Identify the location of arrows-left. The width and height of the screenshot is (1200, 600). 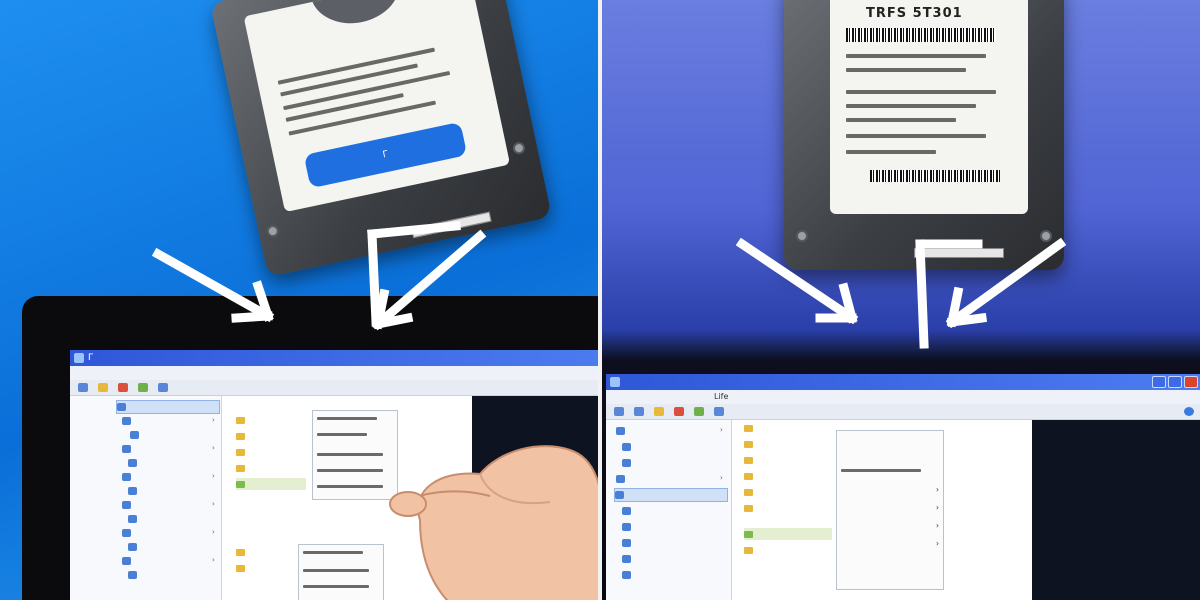
(319, 276).